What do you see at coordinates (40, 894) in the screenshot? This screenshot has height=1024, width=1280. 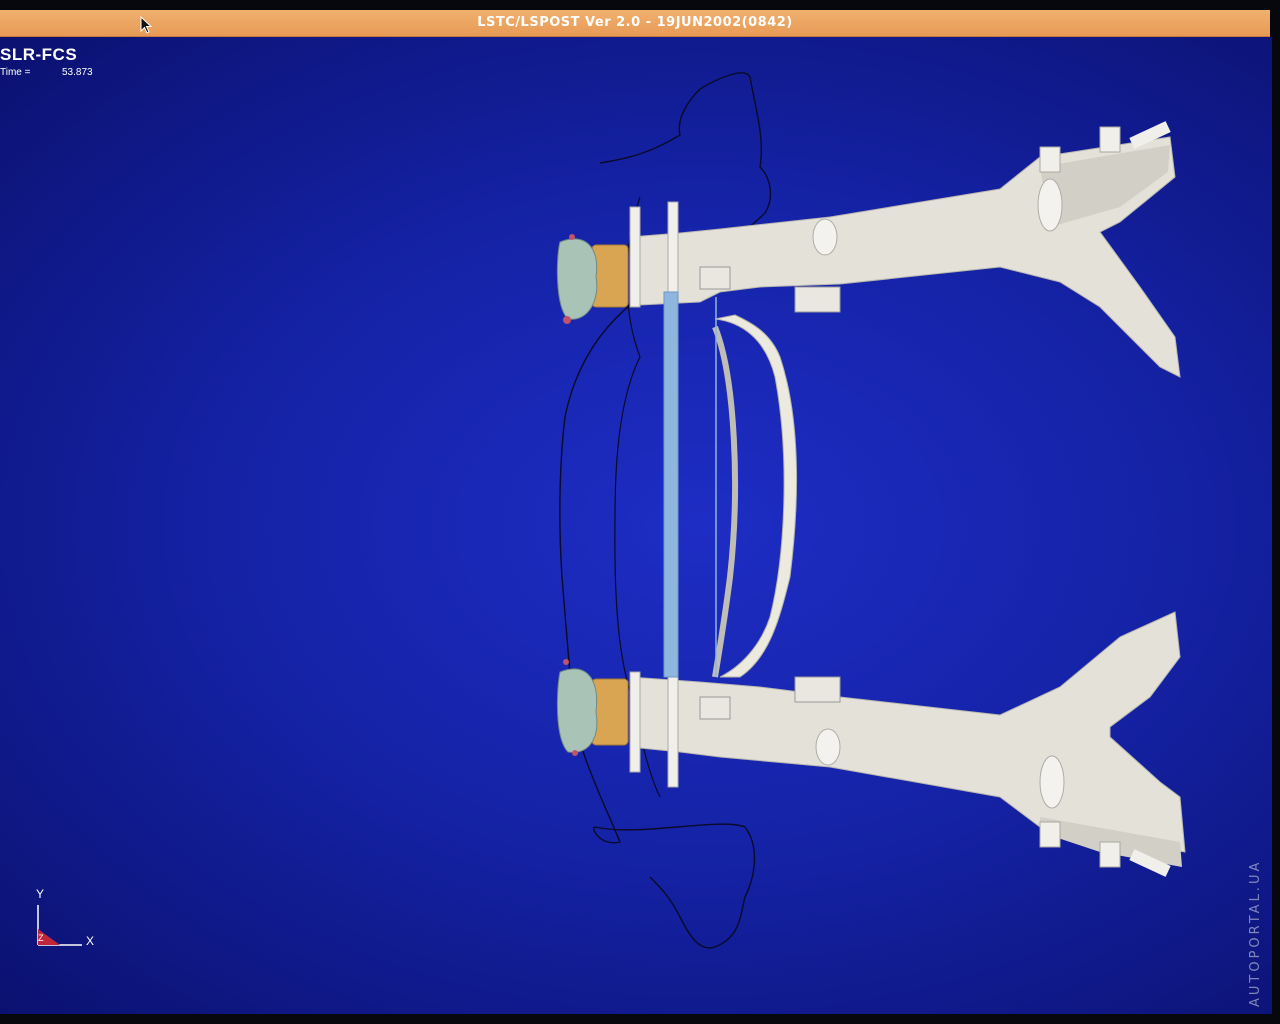 I see `axis-y-label: Y` at bounding box center [40, 894].